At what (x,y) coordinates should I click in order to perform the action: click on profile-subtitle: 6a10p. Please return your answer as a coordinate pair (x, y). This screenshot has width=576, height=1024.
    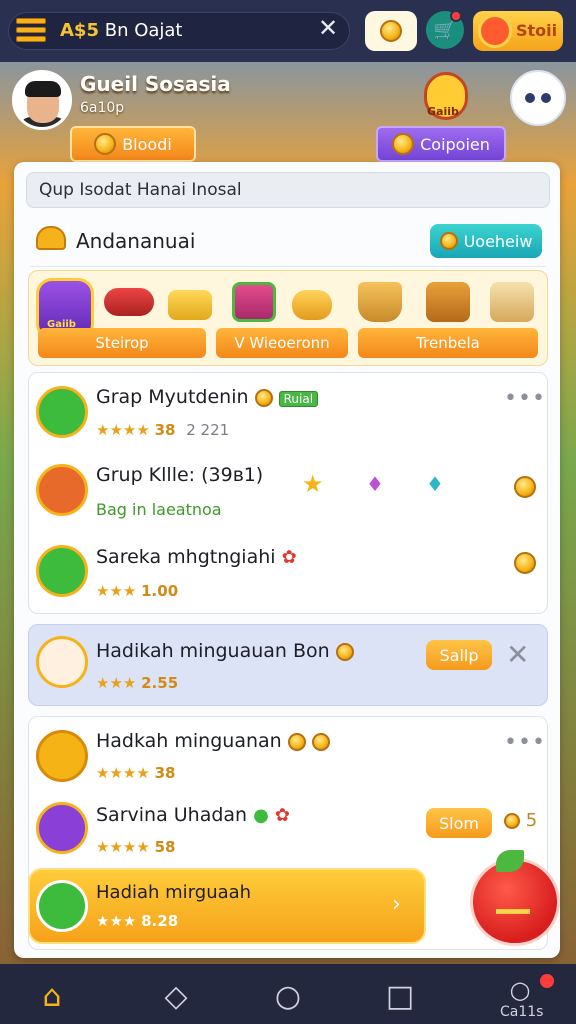
    Looking at the image, I should click on (102, 108).